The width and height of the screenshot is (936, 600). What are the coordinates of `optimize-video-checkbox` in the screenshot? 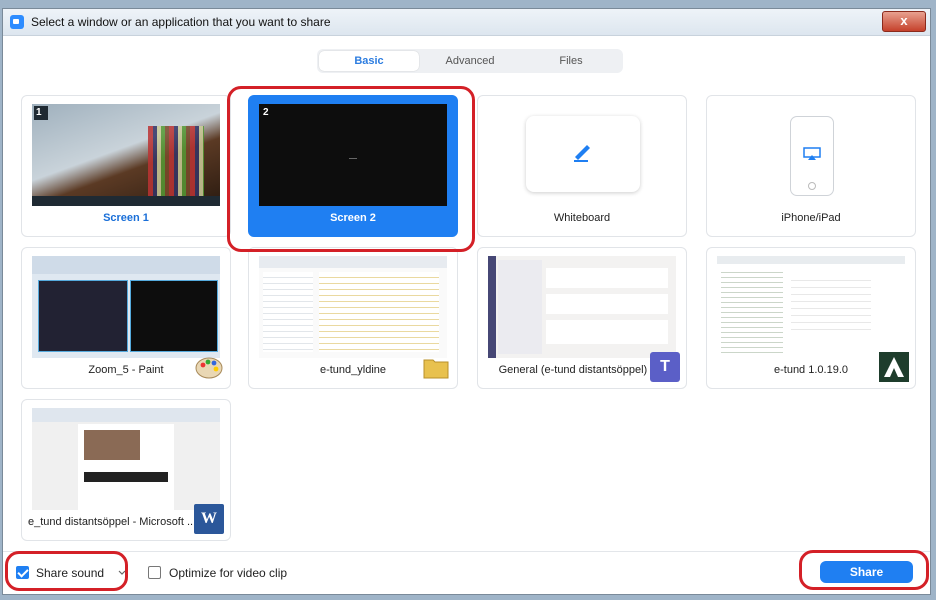 It's located at (154, 572).